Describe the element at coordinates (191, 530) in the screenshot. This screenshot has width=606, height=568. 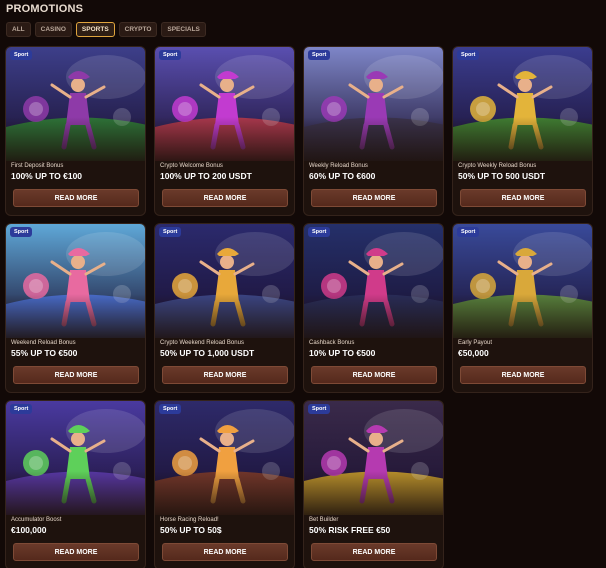
I see `promo-offer: 50% UP TO 50$` at that location.